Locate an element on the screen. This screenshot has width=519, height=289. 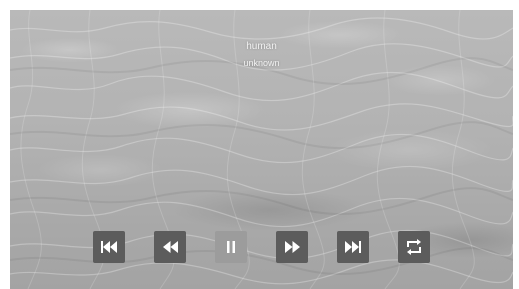
repeat-button is located at coordinates (414, 247).